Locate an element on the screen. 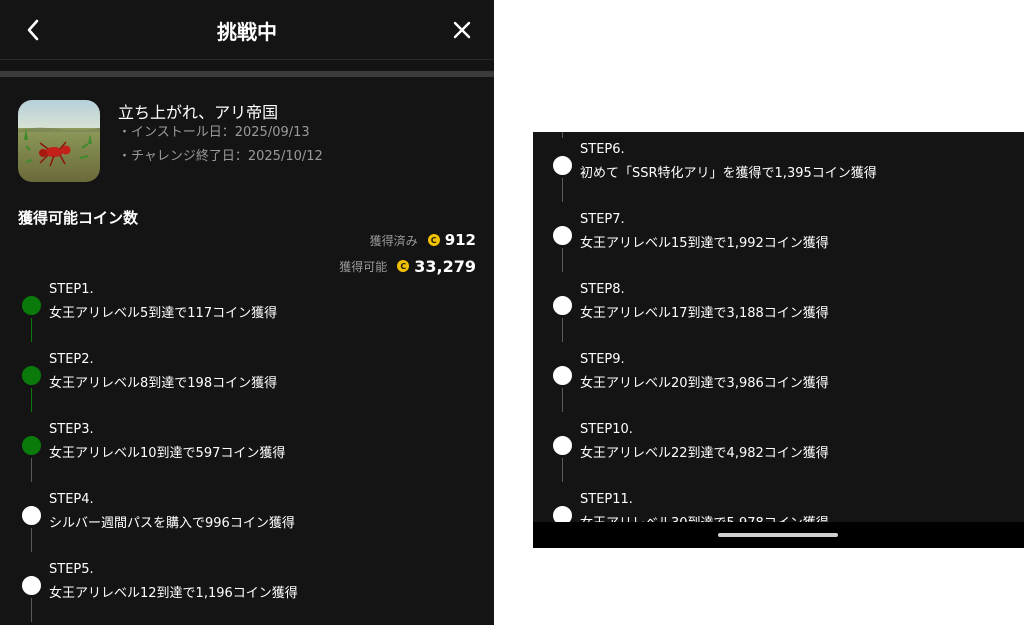 This screenshot has width=1024, height=625. step-label: STEP4. is located at coordinates (71, 499).